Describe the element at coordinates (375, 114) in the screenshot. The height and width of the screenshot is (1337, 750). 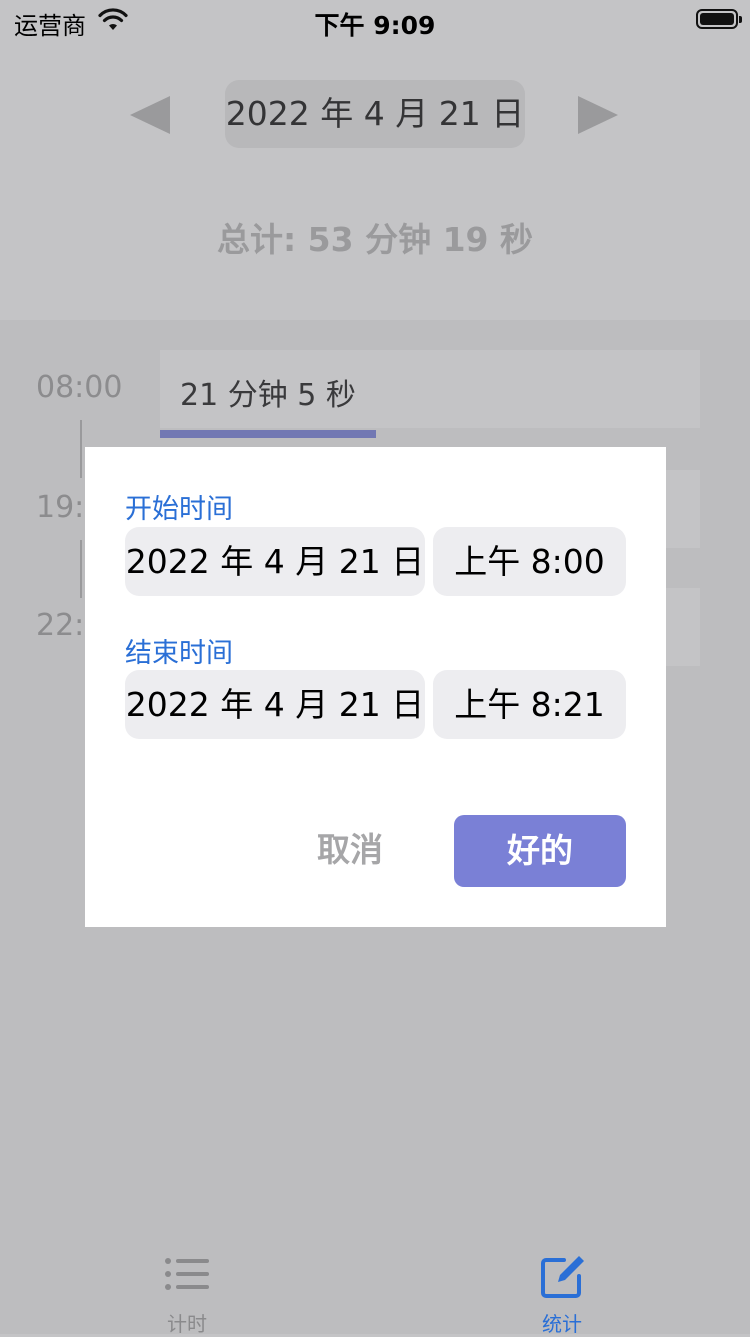
I see `date-selector: 2022 年 4 月 21 日` at that location.